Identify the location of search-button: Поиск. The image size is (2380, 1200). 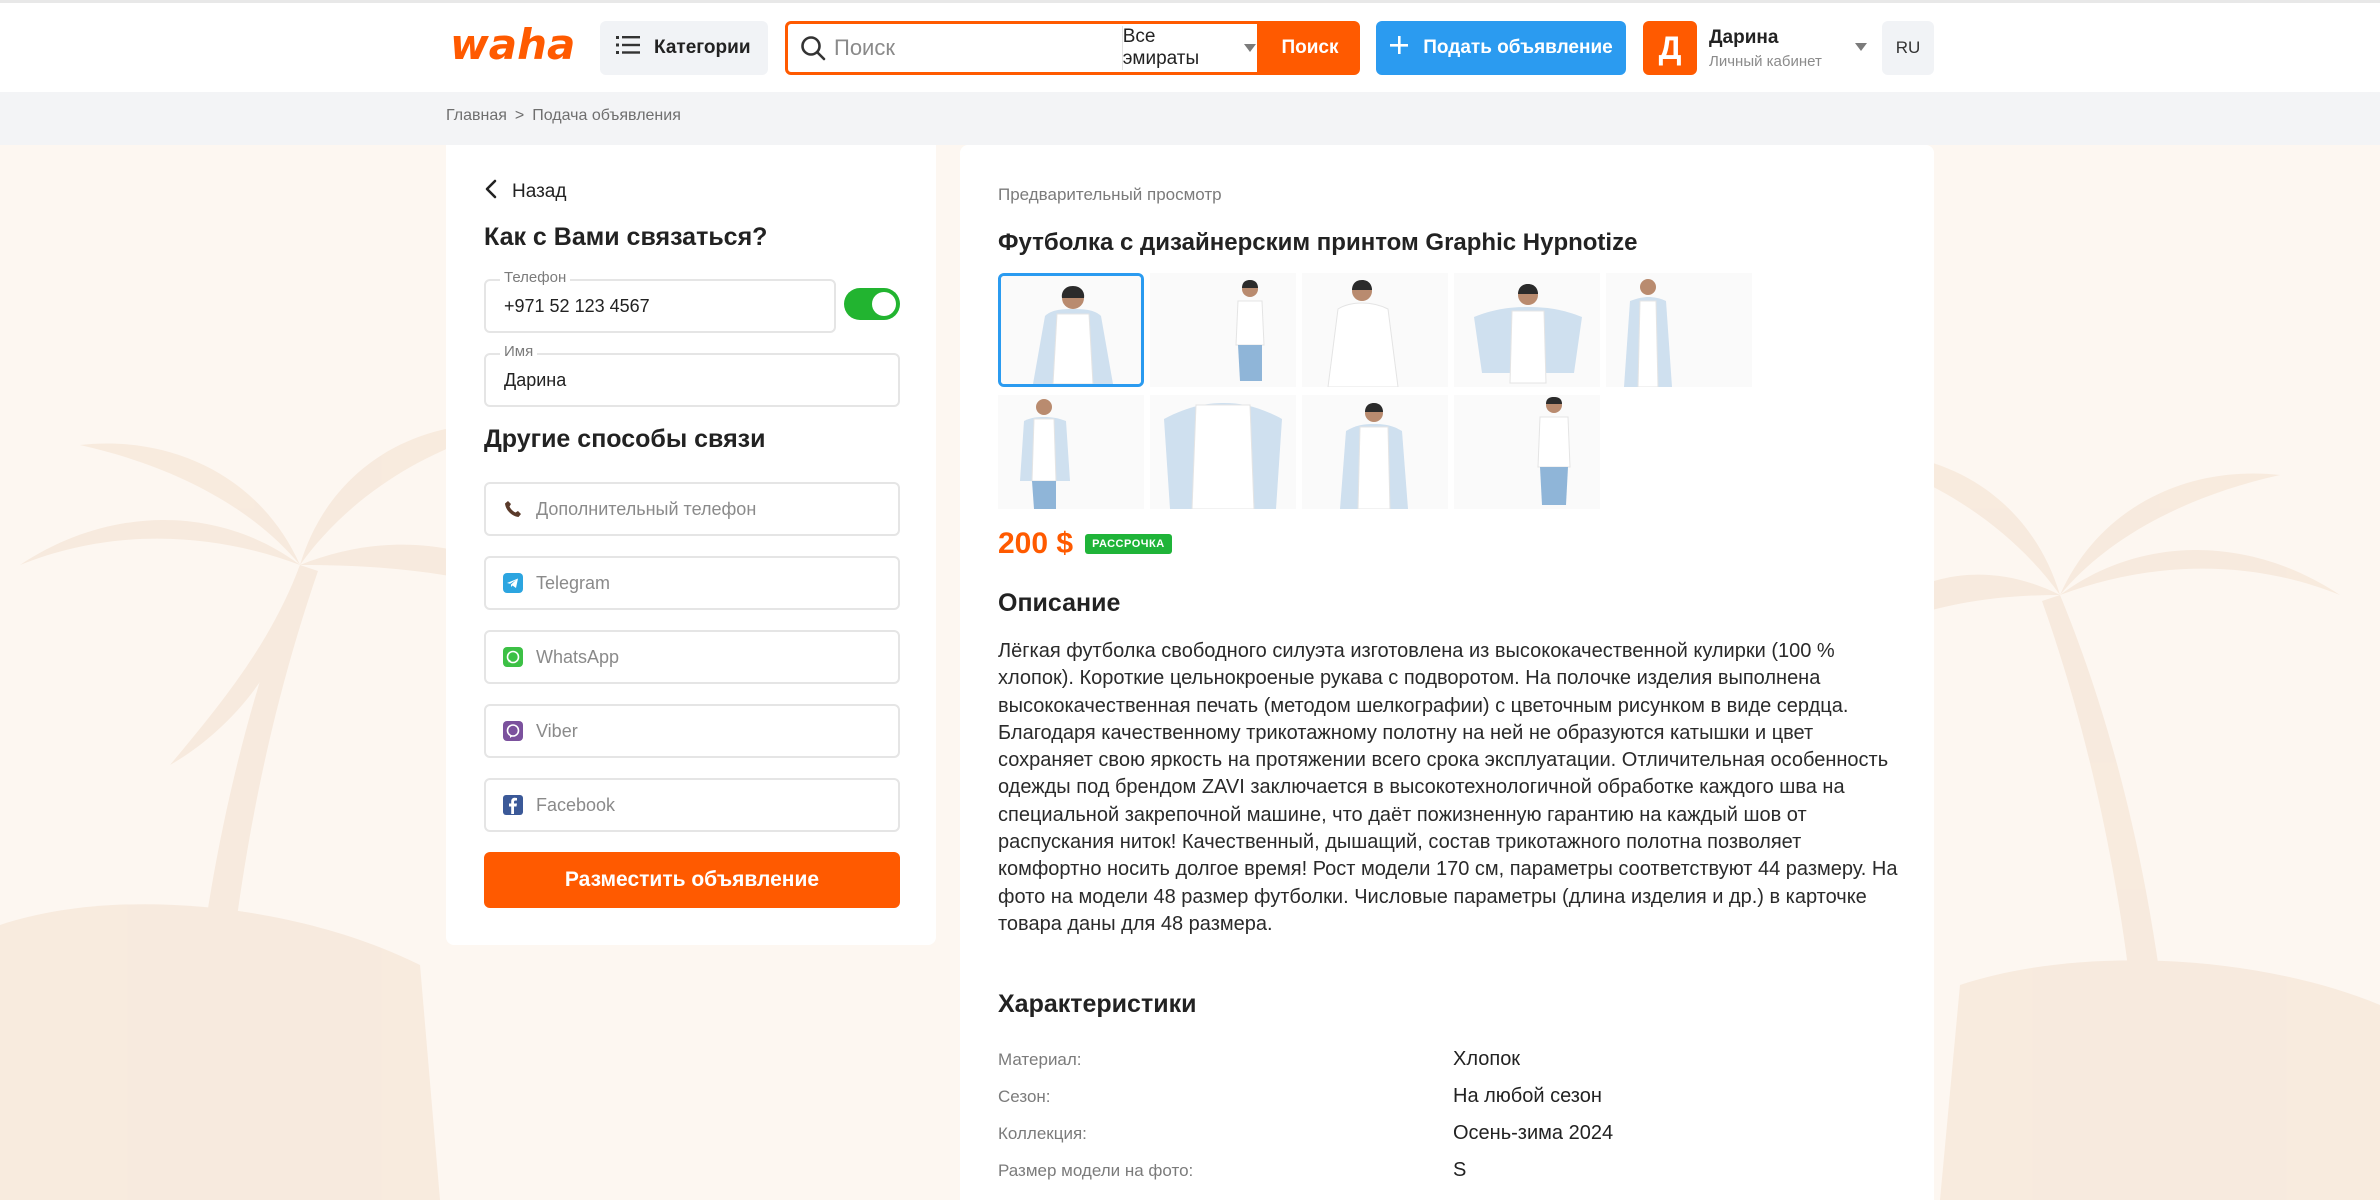
(1310, 48).